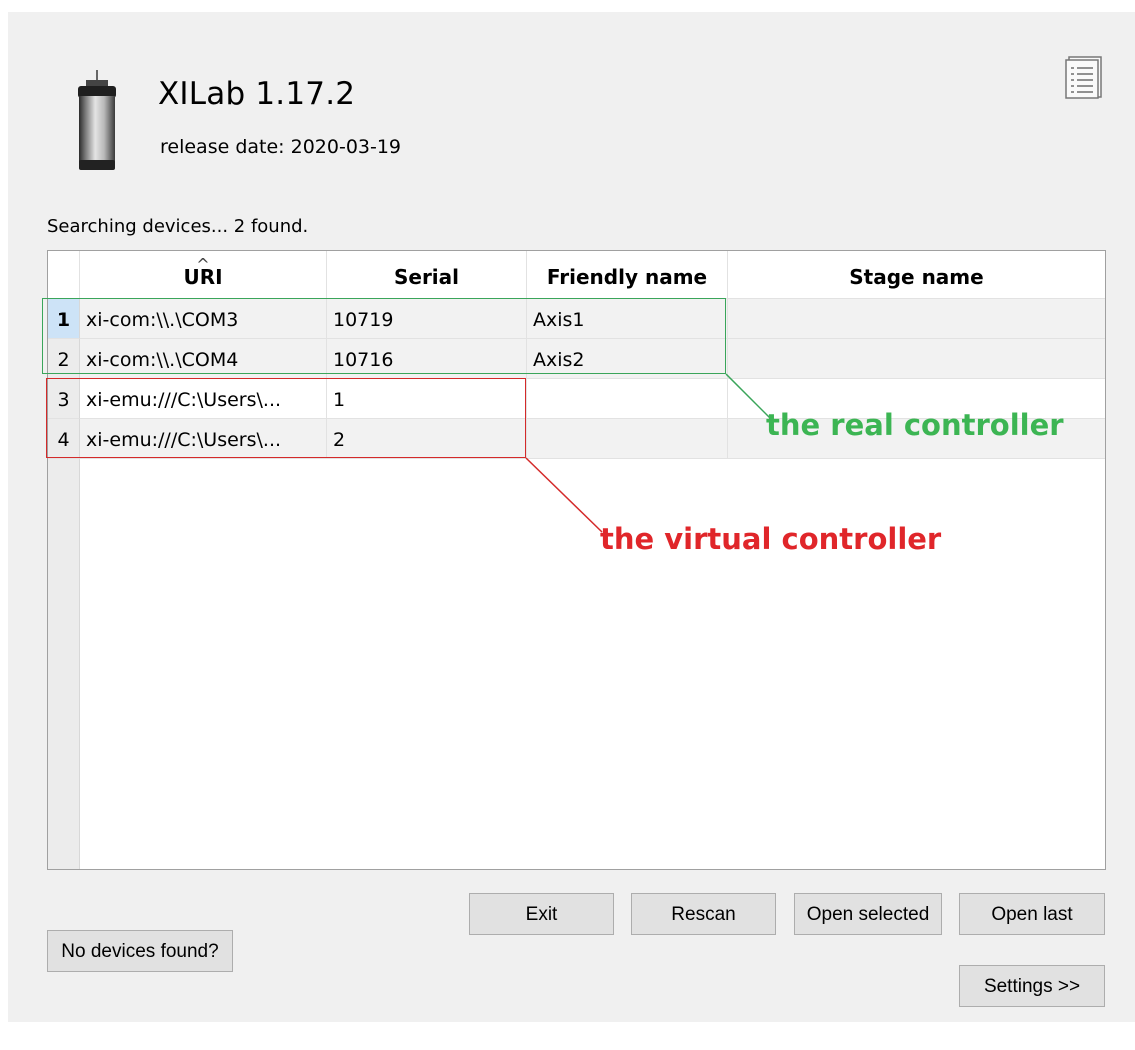 Image resolution: width=1135 pixels, height=1050 pixels. I want to click on search-status: Searching devices... 2 found., so click(178, 226).